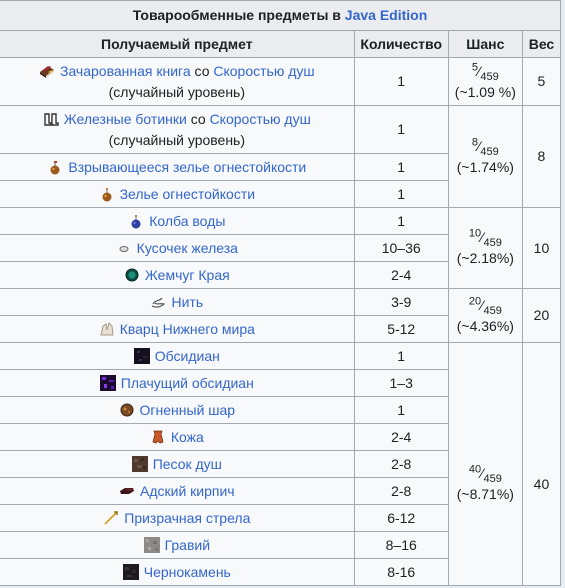 This screenshot has width=565, height=588. What do you see at coordinates (485, 464) in the screenshot?
I see `chance-cell: 40⁄459 (~8.71%)` at bounding box center [485, 464].